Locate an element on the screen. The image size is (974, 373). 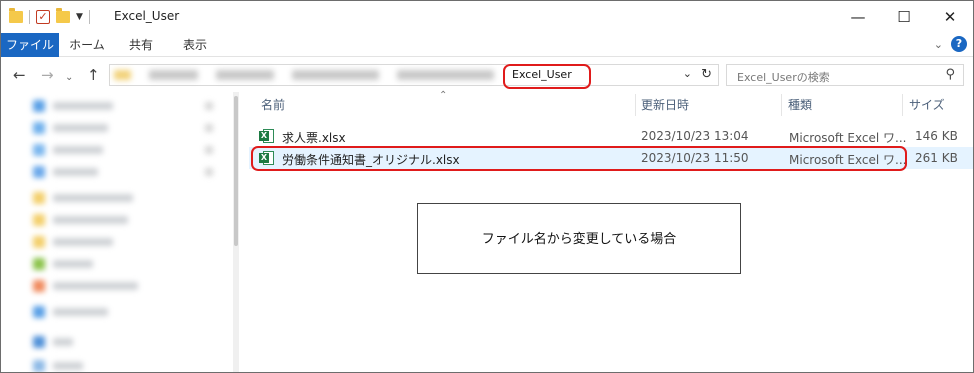
column-header-date: 更新日時 is located at coordinates (665, 105).